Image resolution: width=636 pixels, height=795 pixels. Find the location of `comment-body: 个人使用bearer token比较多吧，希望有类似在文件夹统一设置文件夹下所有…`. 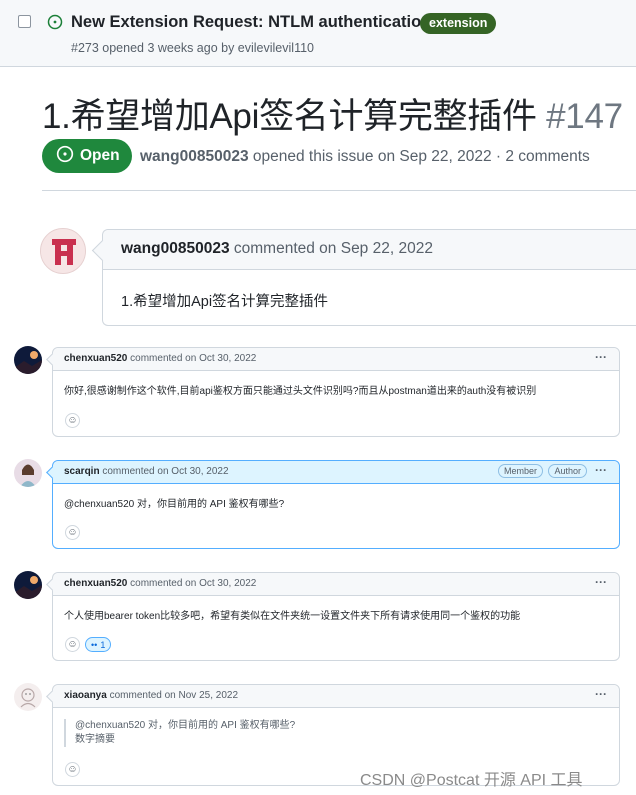

comment-body: 个人使用bearer token比较多吧，希望有类似在文件夹统一设置文件夹下所有… is located at coordinates (292, 616).